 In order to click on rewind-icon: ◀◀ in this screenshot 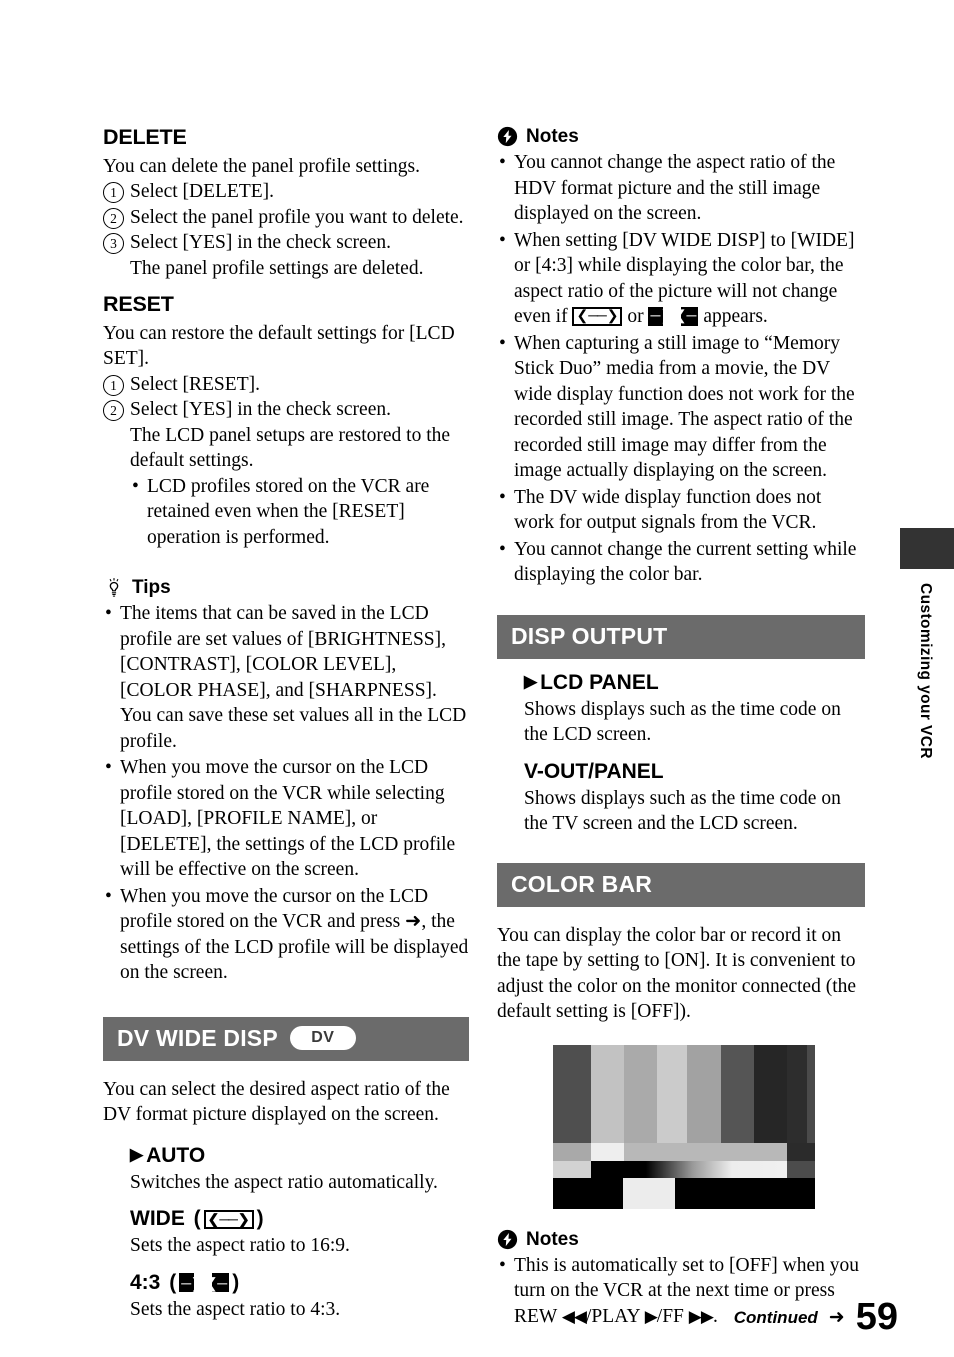, I will do `click(574, 1316)`.